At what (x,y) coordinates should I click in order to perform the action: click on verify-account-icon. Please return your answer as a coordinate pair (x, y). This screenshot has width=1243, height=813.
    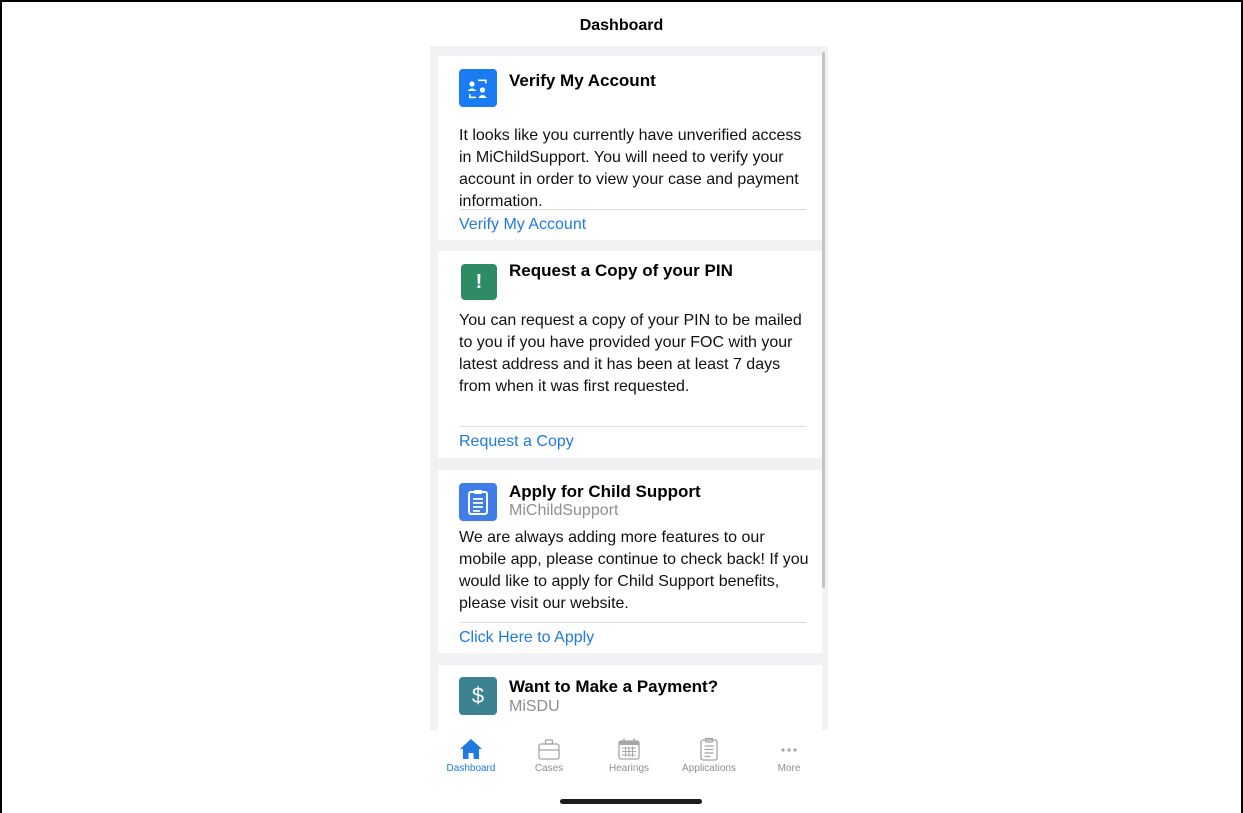
    Looking at the image, I should click on (478, 88).